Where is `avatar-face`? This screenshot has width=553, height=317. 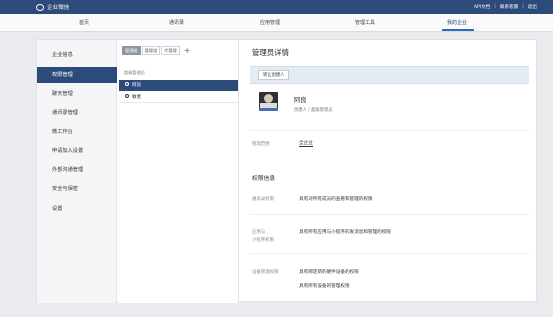 avatar-face is located at coordinates (268, 98).